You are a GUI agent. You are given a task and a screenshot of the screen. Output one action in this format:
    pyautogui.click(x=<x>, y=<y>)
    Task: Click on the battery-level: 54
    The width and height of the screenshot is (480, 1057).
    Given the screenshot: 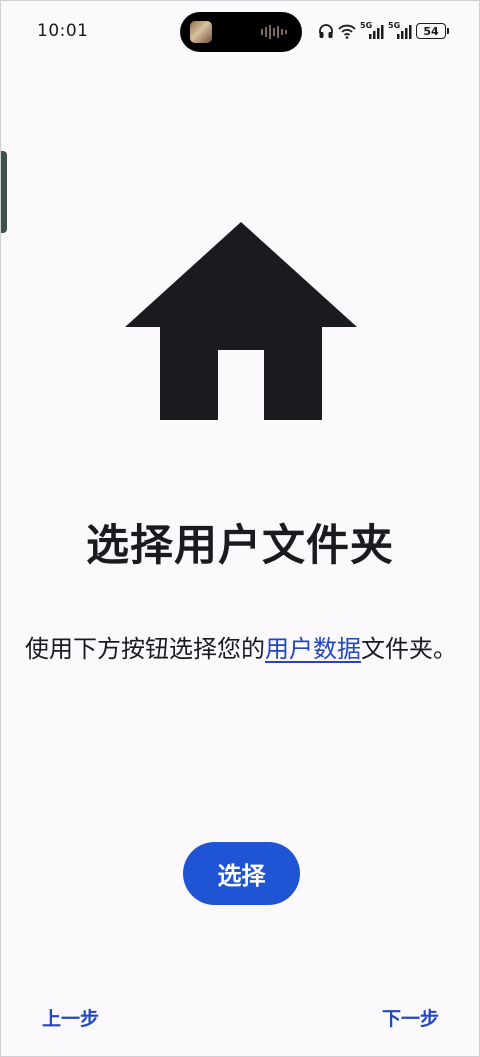 What is the action you would take?
    pyautogui.click(x=431, y=31)
    